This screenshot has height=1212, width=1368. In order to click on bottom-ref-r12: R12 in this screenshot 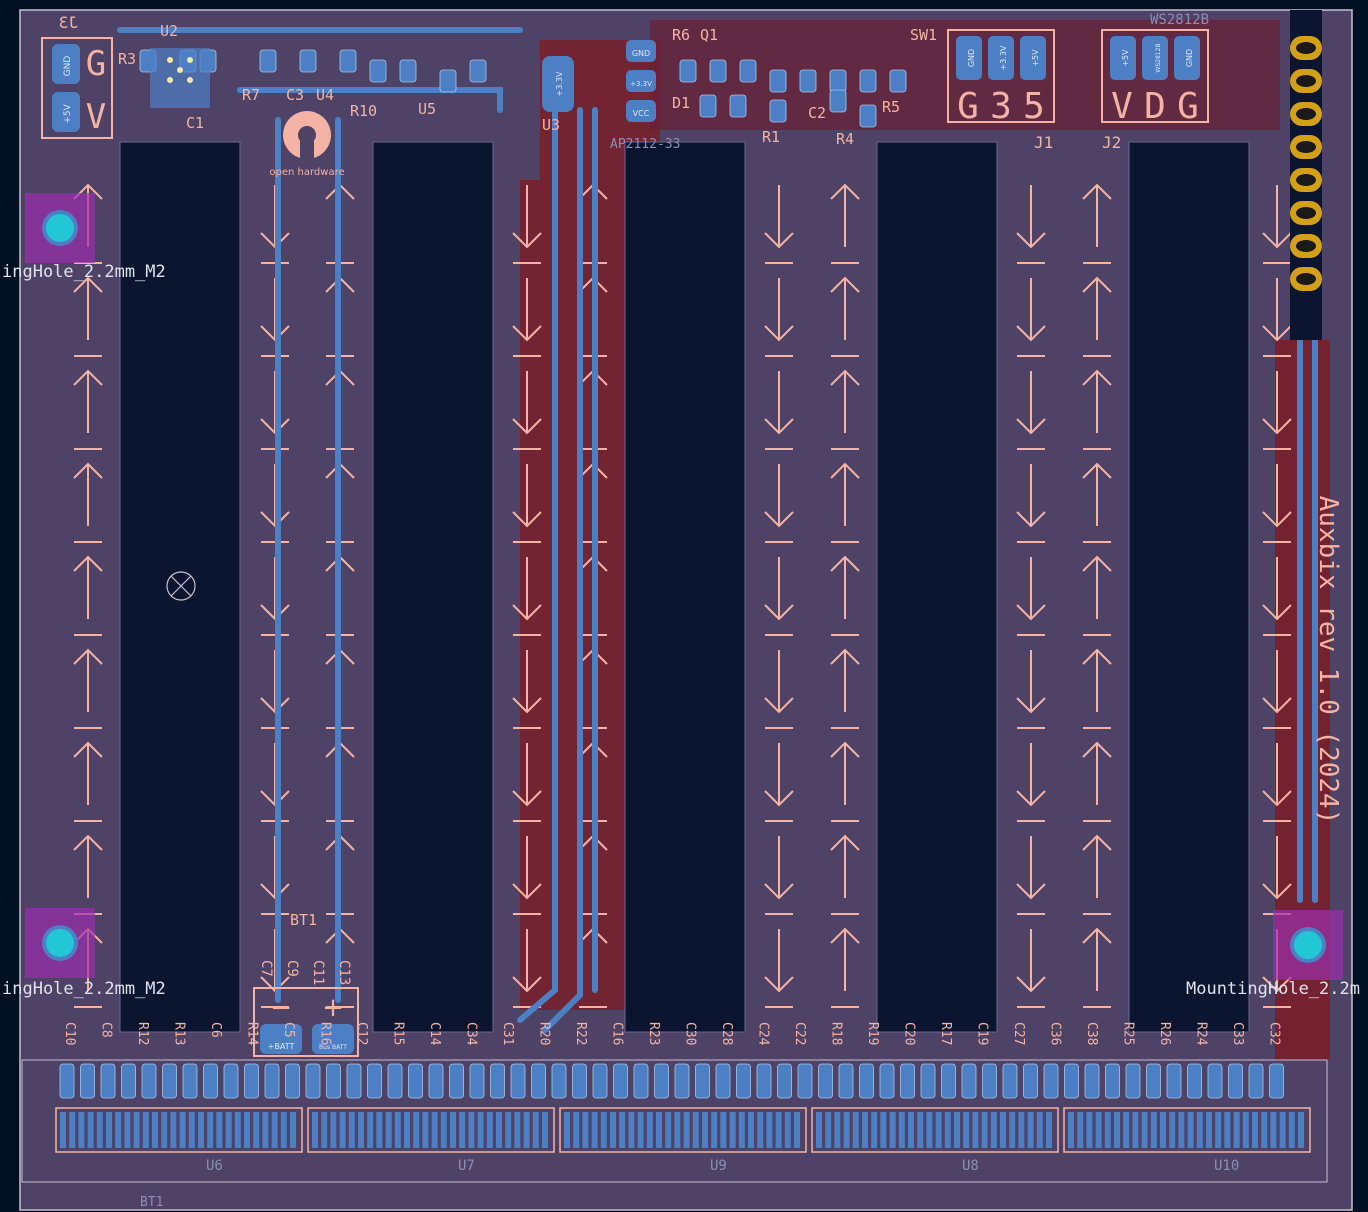, I will do `click(142, 1033)`.